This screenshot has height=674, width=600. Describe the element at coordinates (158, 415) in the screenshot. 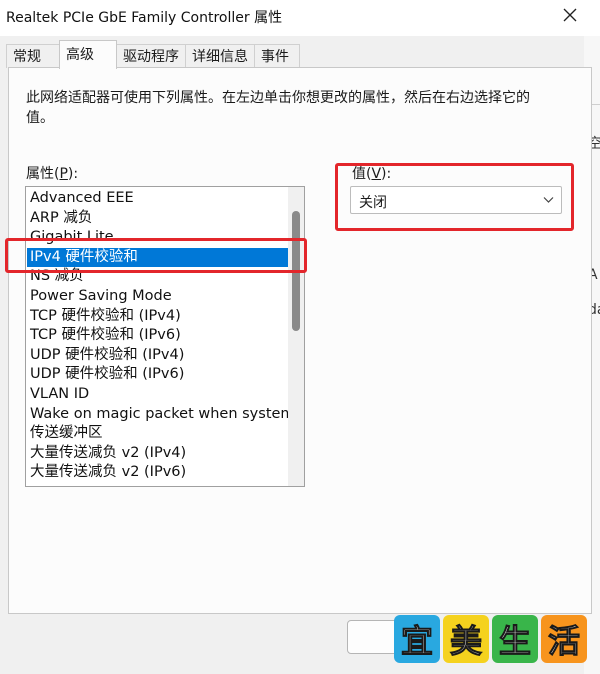

I see `list-item: Wake on magic packet when system` at that location.